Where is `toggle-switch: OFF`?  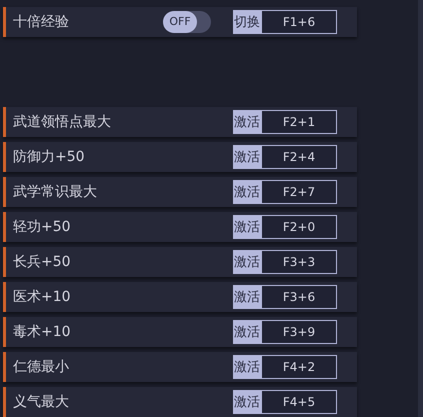
toggle-switch: OFF is located at coordinates (187, 22).